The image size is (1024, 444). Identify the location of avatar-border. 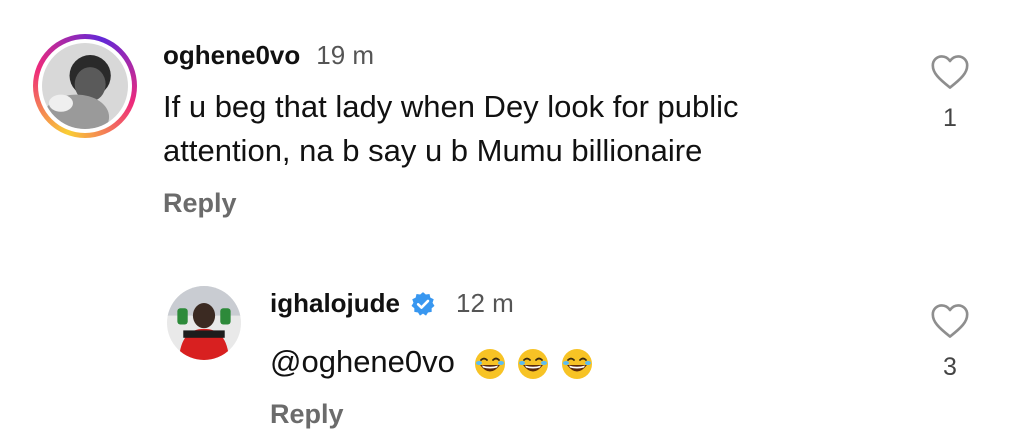
(85, 86).